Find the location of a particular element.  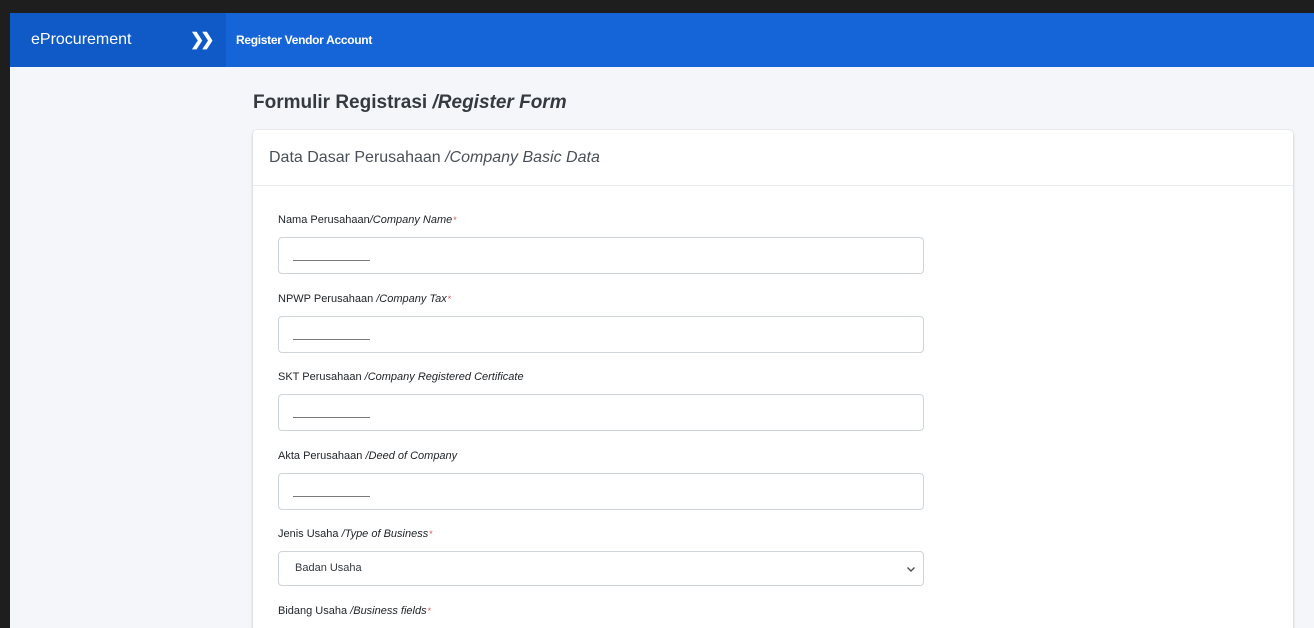

label-en: /Deed of Company is located at coordinates (411, 456).